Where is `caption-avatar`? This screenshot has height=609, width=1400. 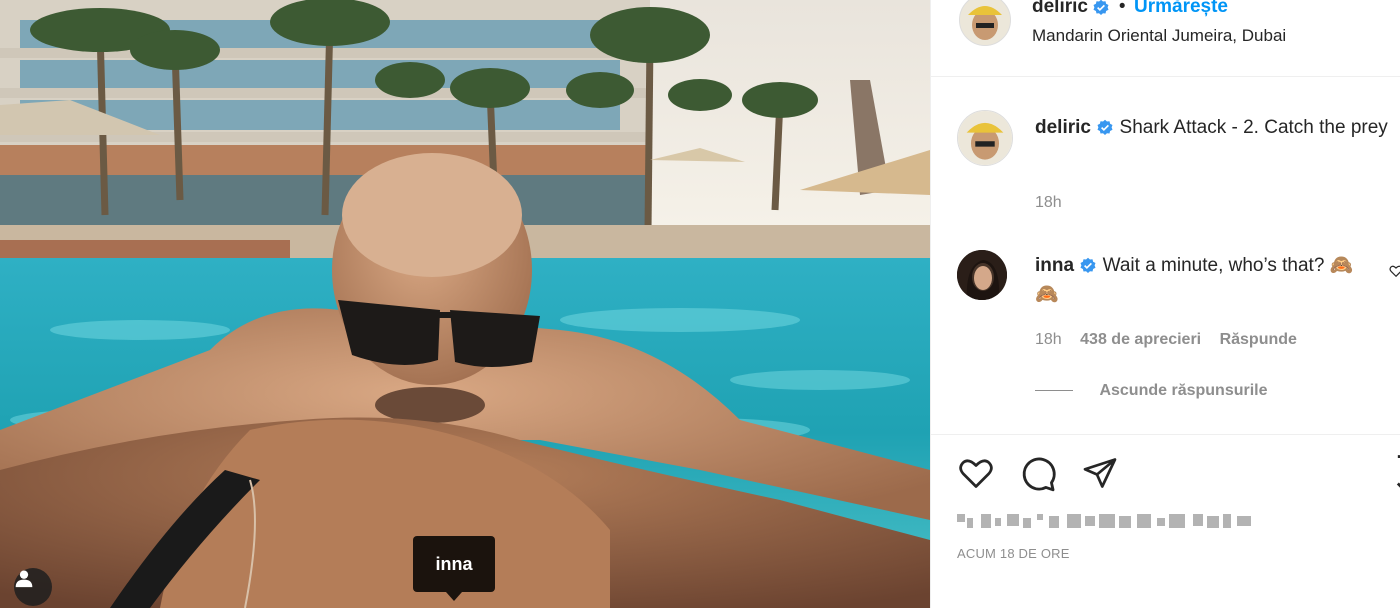
caption-avatar is located at coordinates (985, 138).